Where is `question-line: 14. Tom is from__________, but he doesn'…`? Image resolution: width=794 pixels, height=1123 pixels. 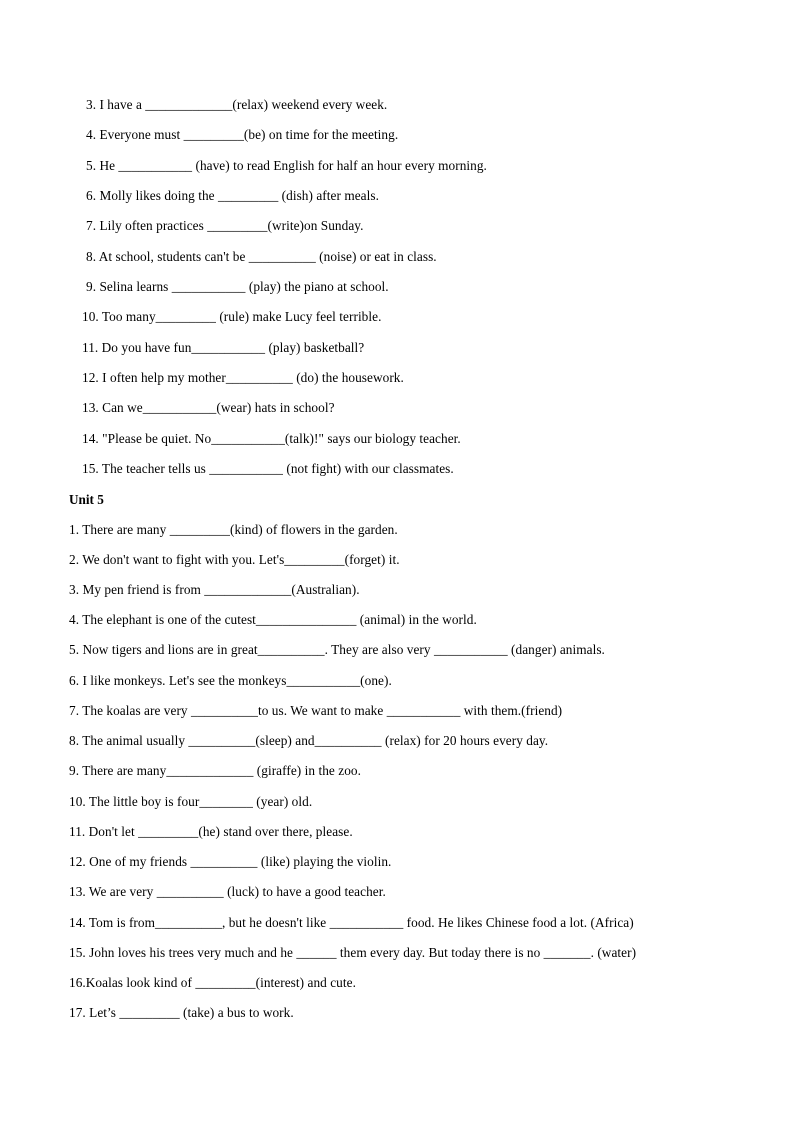
question-line: 14. Tom is from__________, but he doesn'… is located at coordinates (351, 922).